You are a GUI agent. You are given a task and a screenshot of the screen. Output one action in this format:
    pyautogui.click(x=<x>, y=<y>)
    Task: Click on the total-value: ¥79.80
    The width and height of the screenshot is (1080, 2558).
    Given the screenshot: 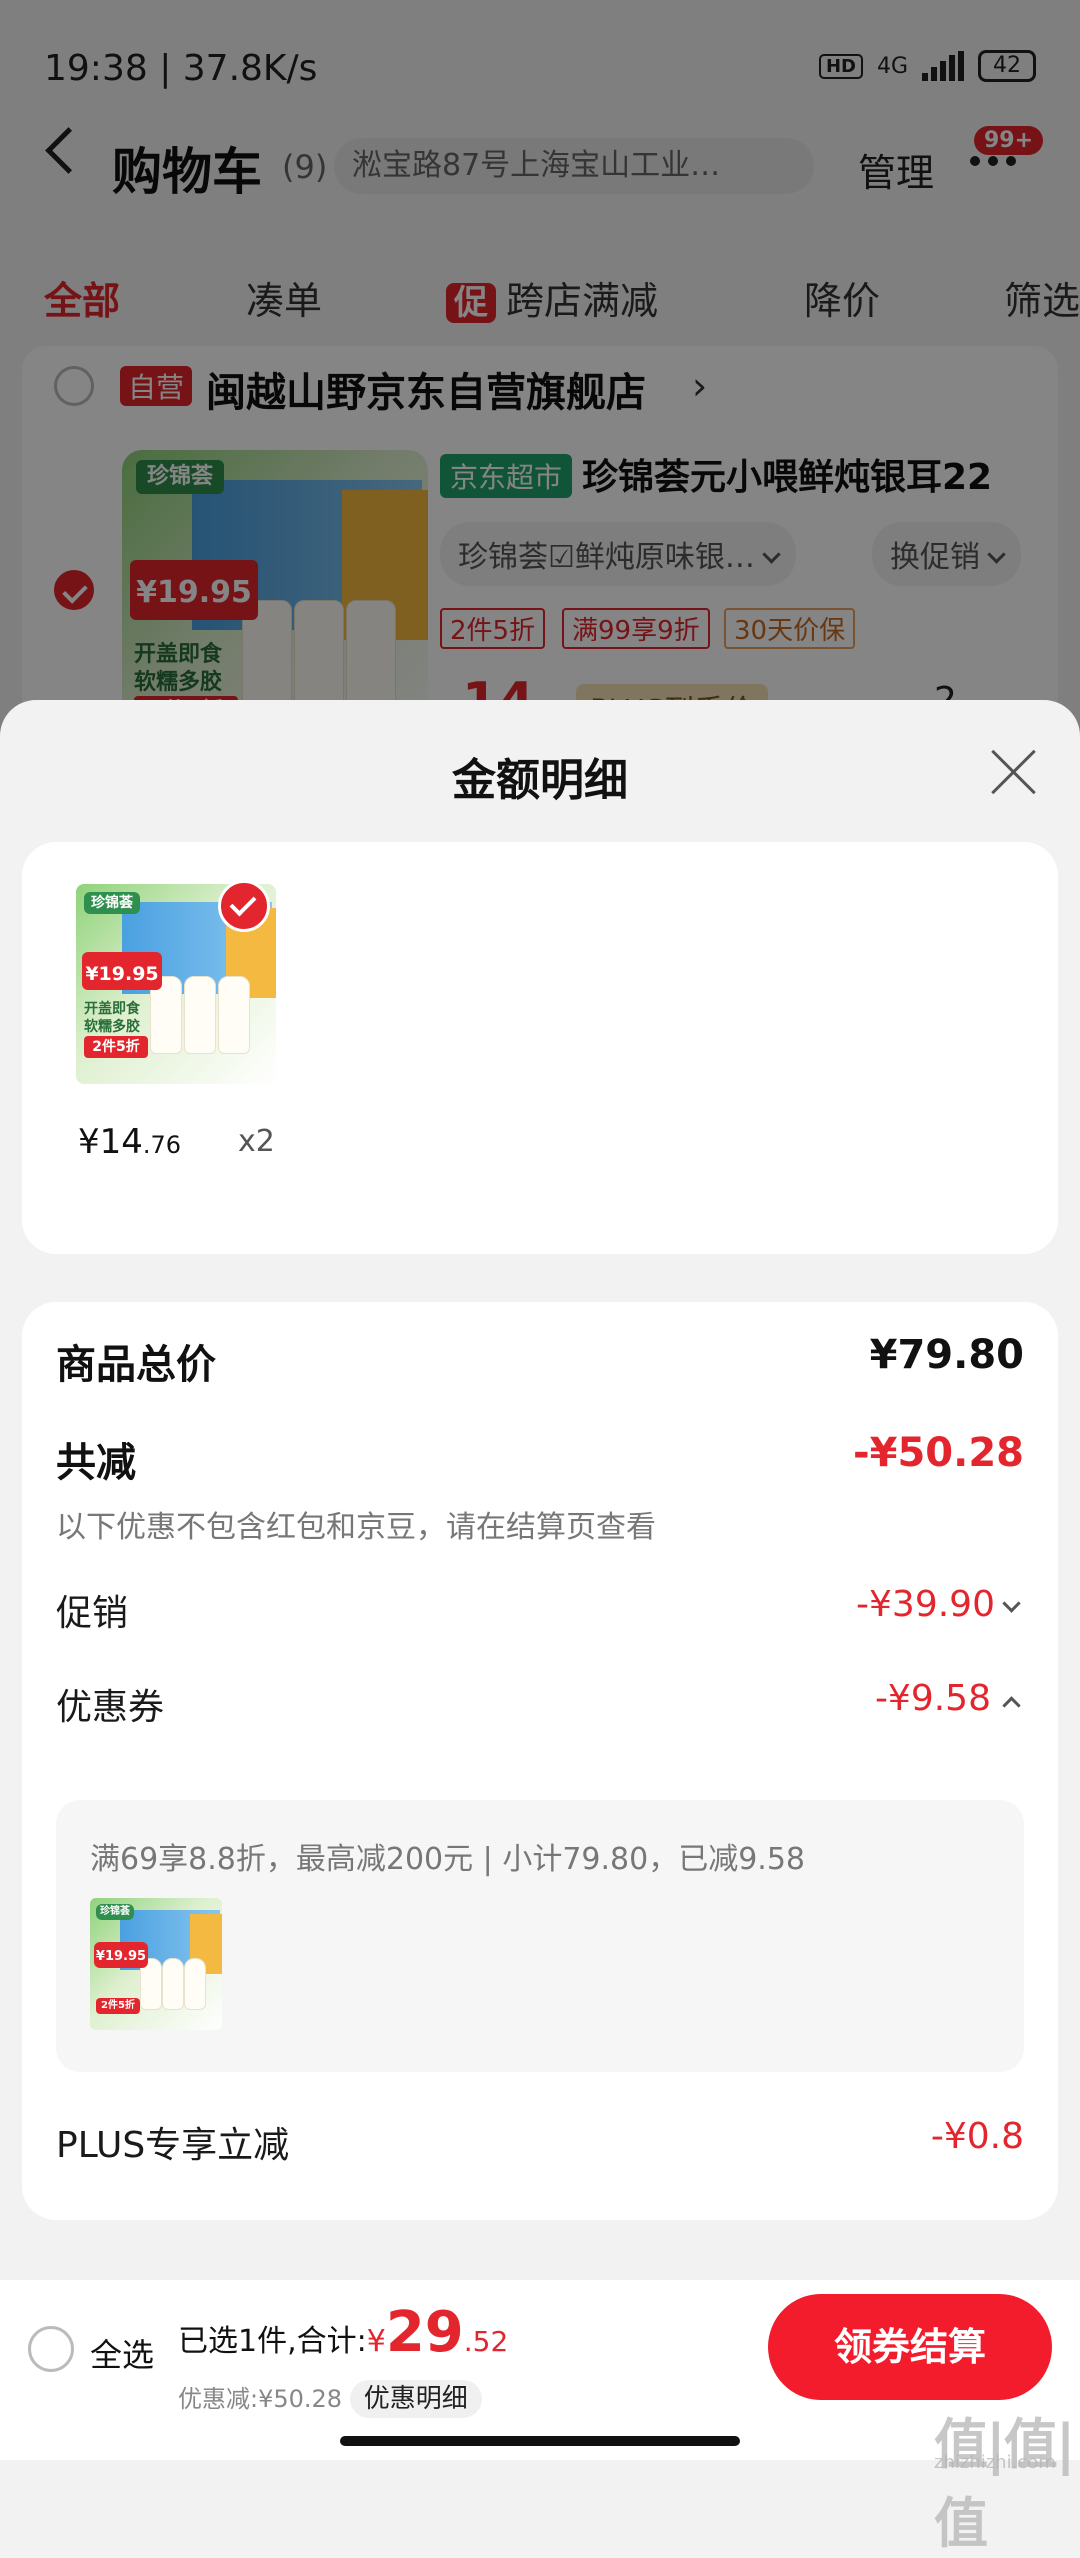 What is the action you would take?
    pyautogui.click(x=946, y=1355)
    